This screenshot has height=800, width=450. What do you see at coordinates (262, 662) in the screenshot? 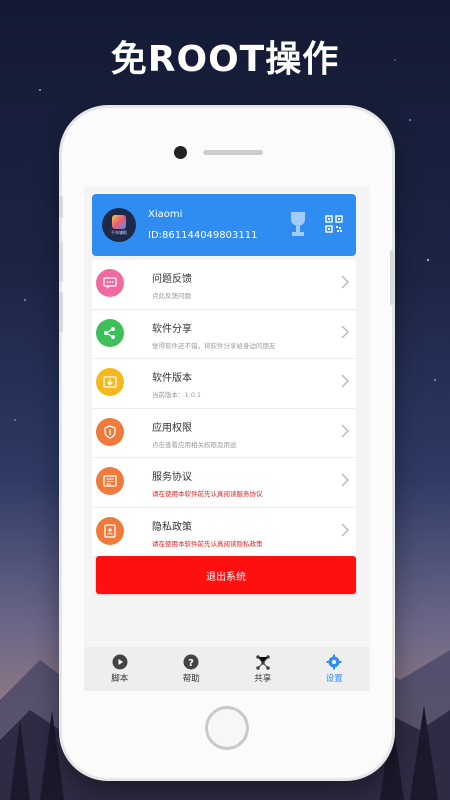
I see `share-nodes-icon` at bounding box center [262, 662].